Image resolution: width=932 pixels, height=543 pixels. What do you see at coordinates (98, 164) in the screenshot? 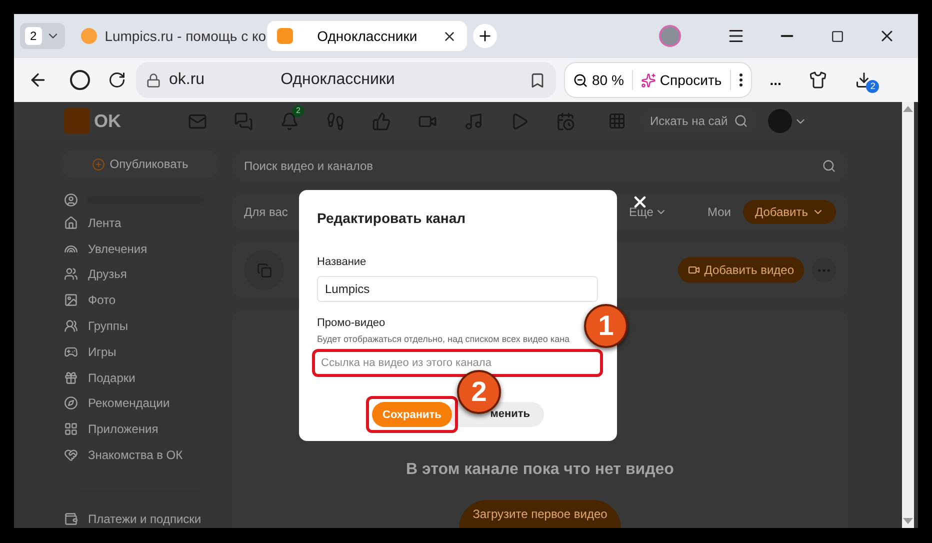
I see `plus-circle-icon` at bounding box center [98, 164].